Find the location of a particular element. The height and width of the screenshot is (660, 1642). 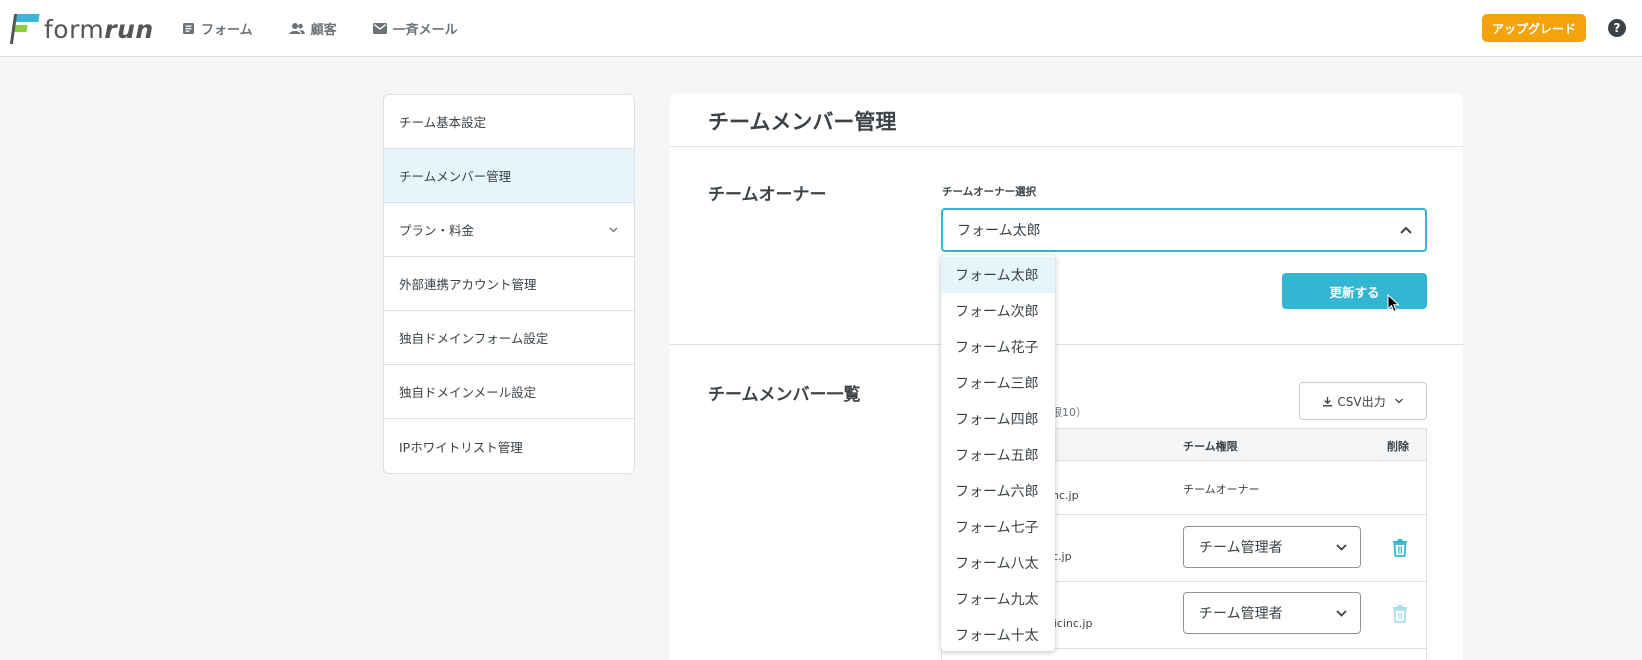

sidebar-item-external-accounts: 外部連携アカウント管理 is located at coordinates (509, 284).